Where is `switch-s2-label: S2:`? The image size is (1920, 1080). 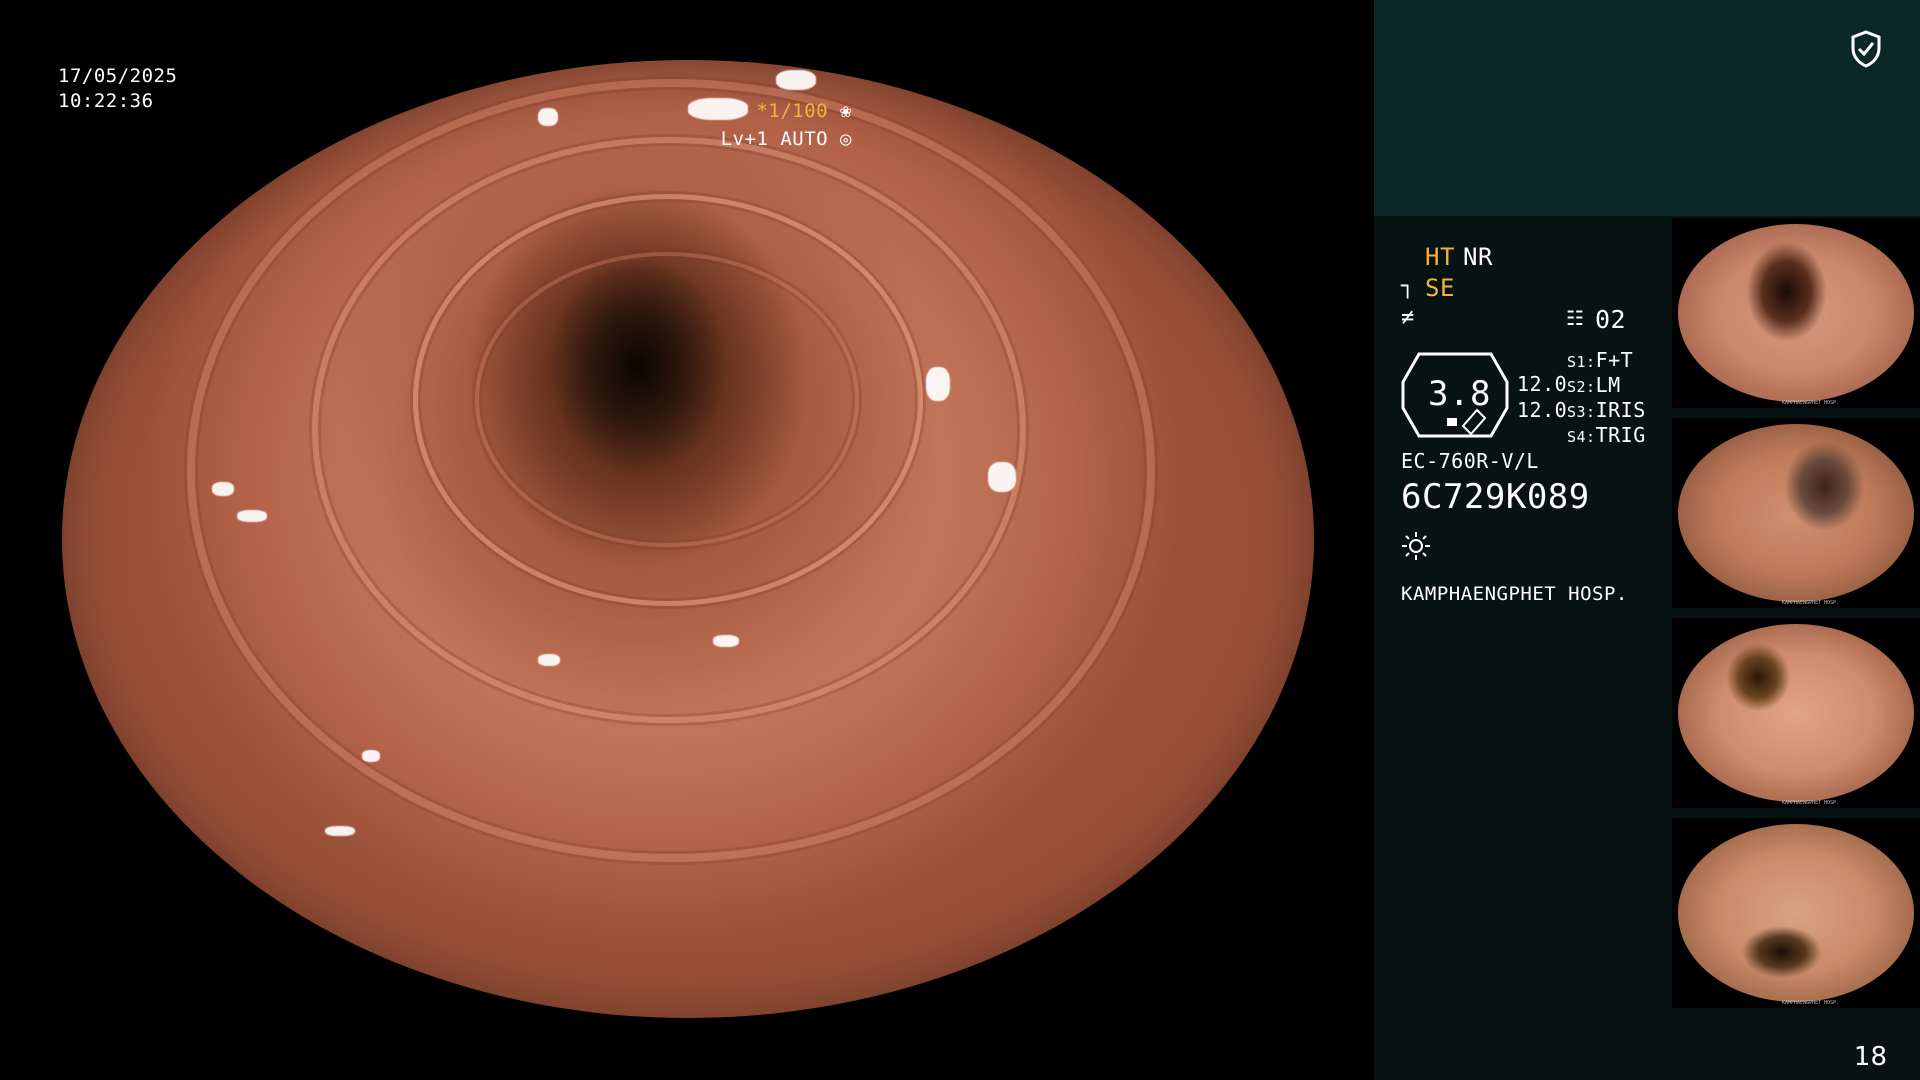
switch-s2-label: S2: is located at coordinates (1581, 387).